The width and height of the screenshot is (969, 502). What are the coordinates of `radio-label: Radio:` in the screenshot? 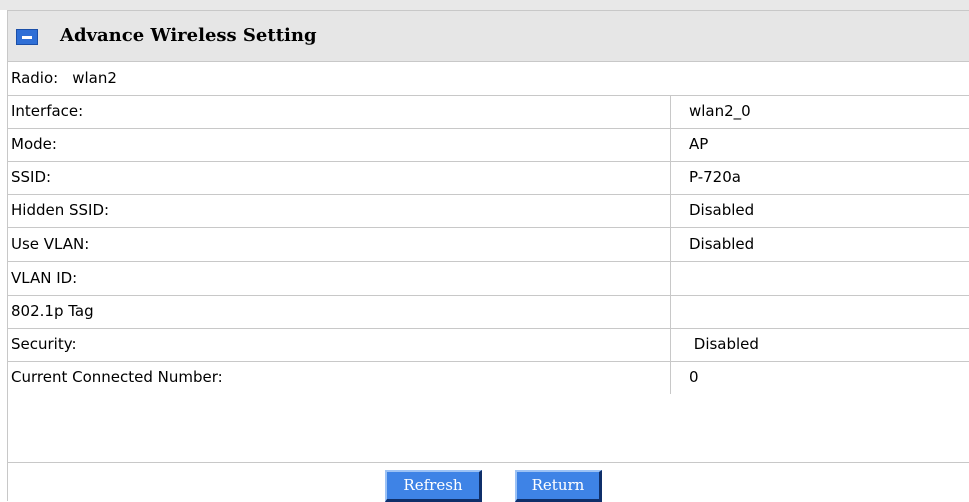 It's located at (35, 78).